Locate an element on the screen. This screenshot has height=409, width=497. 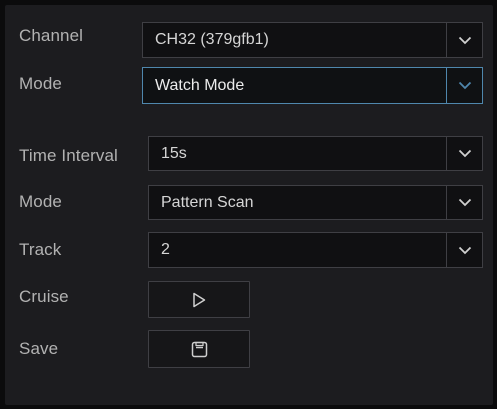
track-dropdown-arrow is located at coordinates (464, 250).